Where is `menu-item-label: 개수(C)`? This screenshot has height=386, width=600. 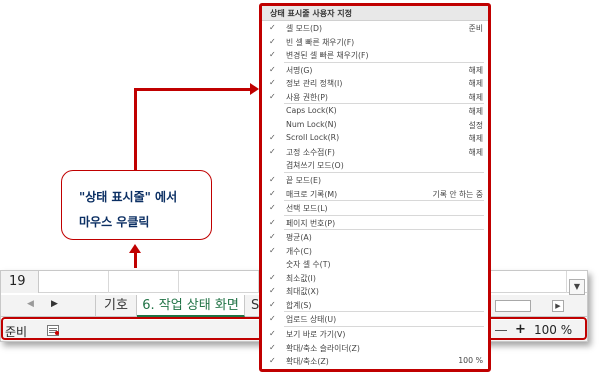 menu-item-label: 개수(C) is located at coordinates (299, 251).